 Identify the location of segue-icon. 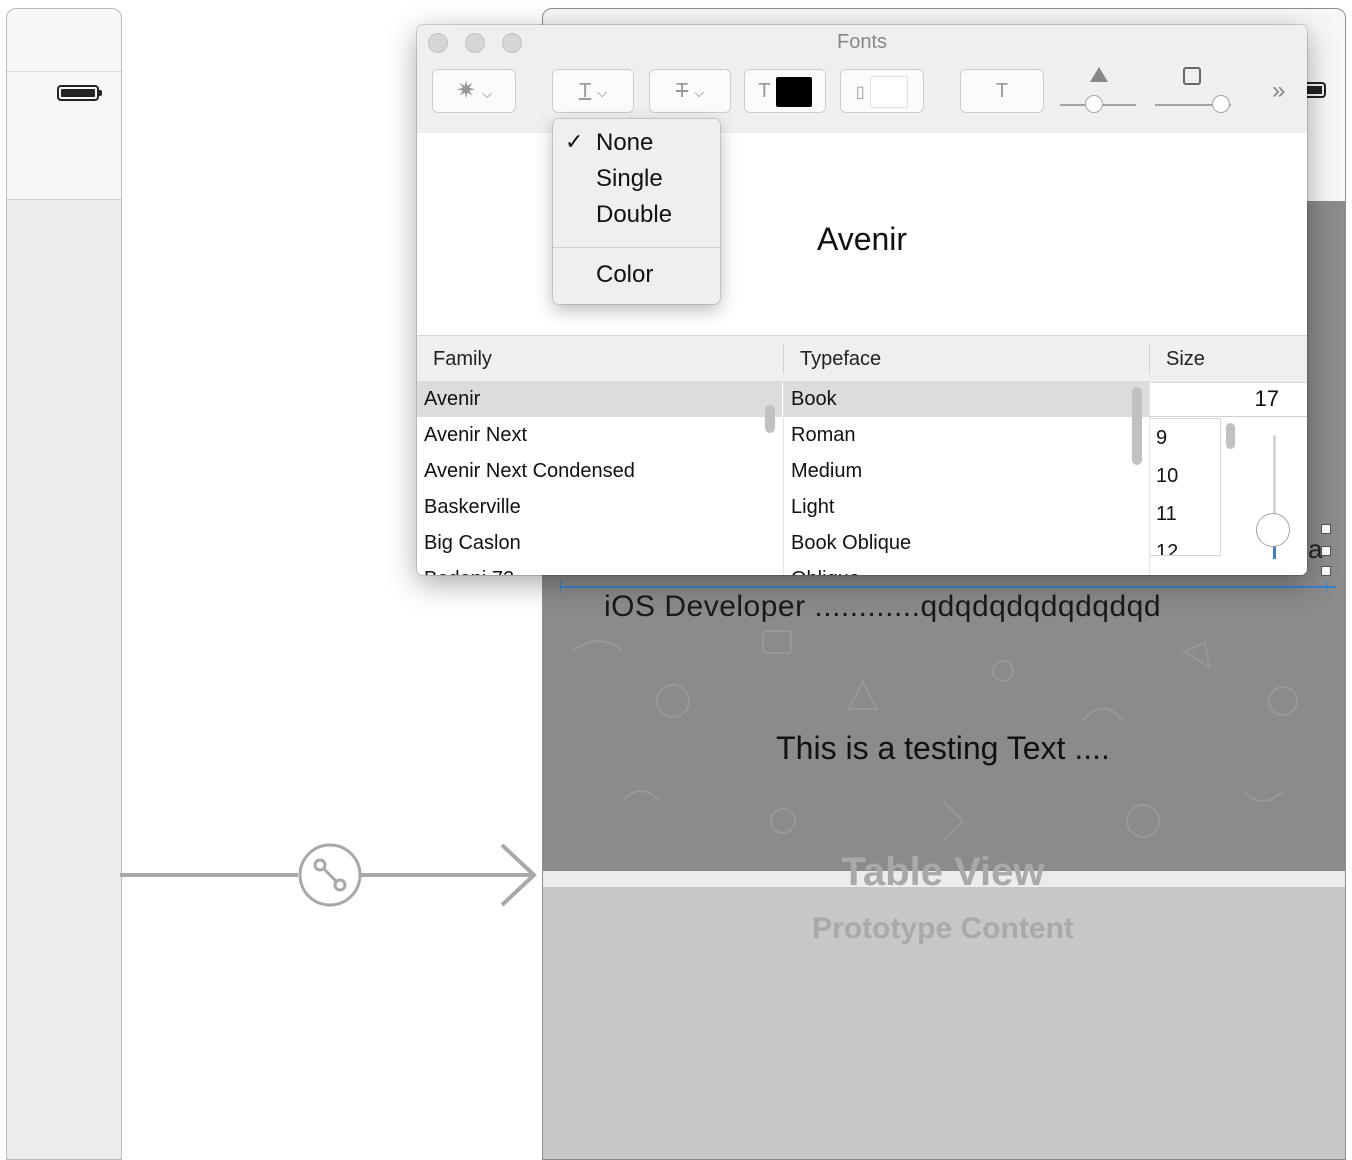
(330, 875).